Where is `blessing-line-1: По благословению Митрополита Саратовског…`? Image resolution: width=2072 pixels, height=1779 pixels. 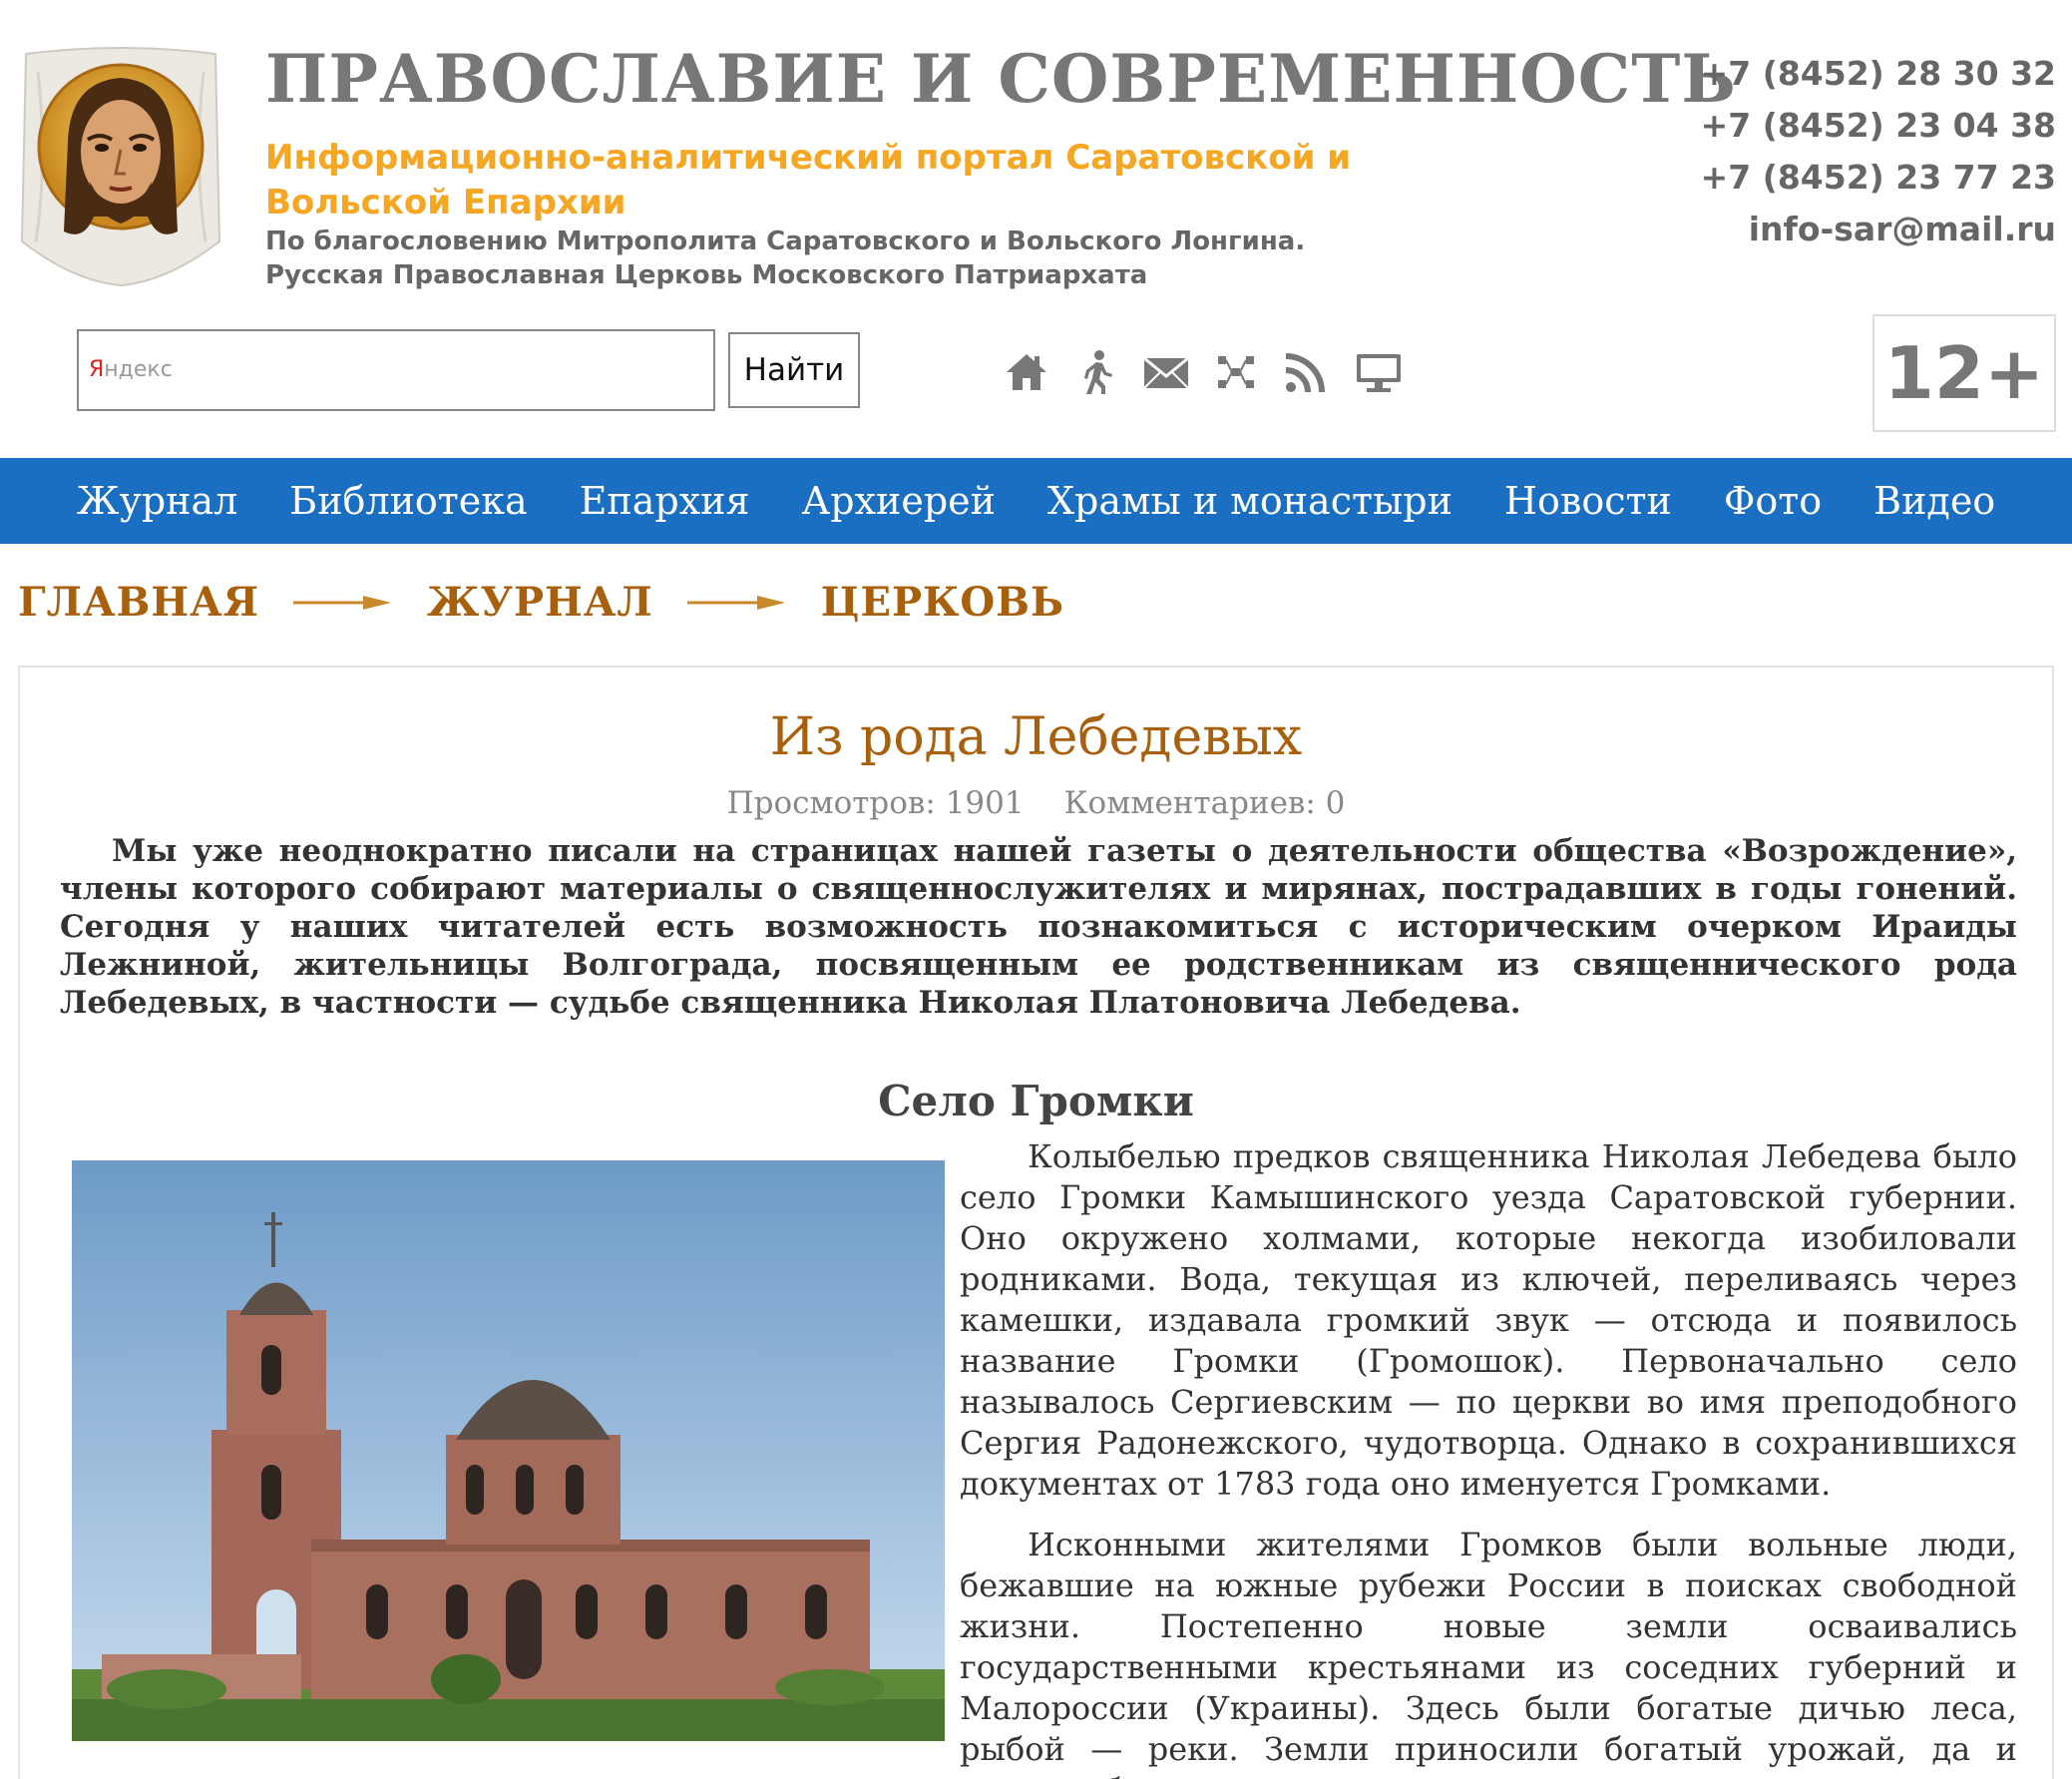
blessing-line-1: По благословению Митрополита Саратовског… is located at coordinates (785, 241).